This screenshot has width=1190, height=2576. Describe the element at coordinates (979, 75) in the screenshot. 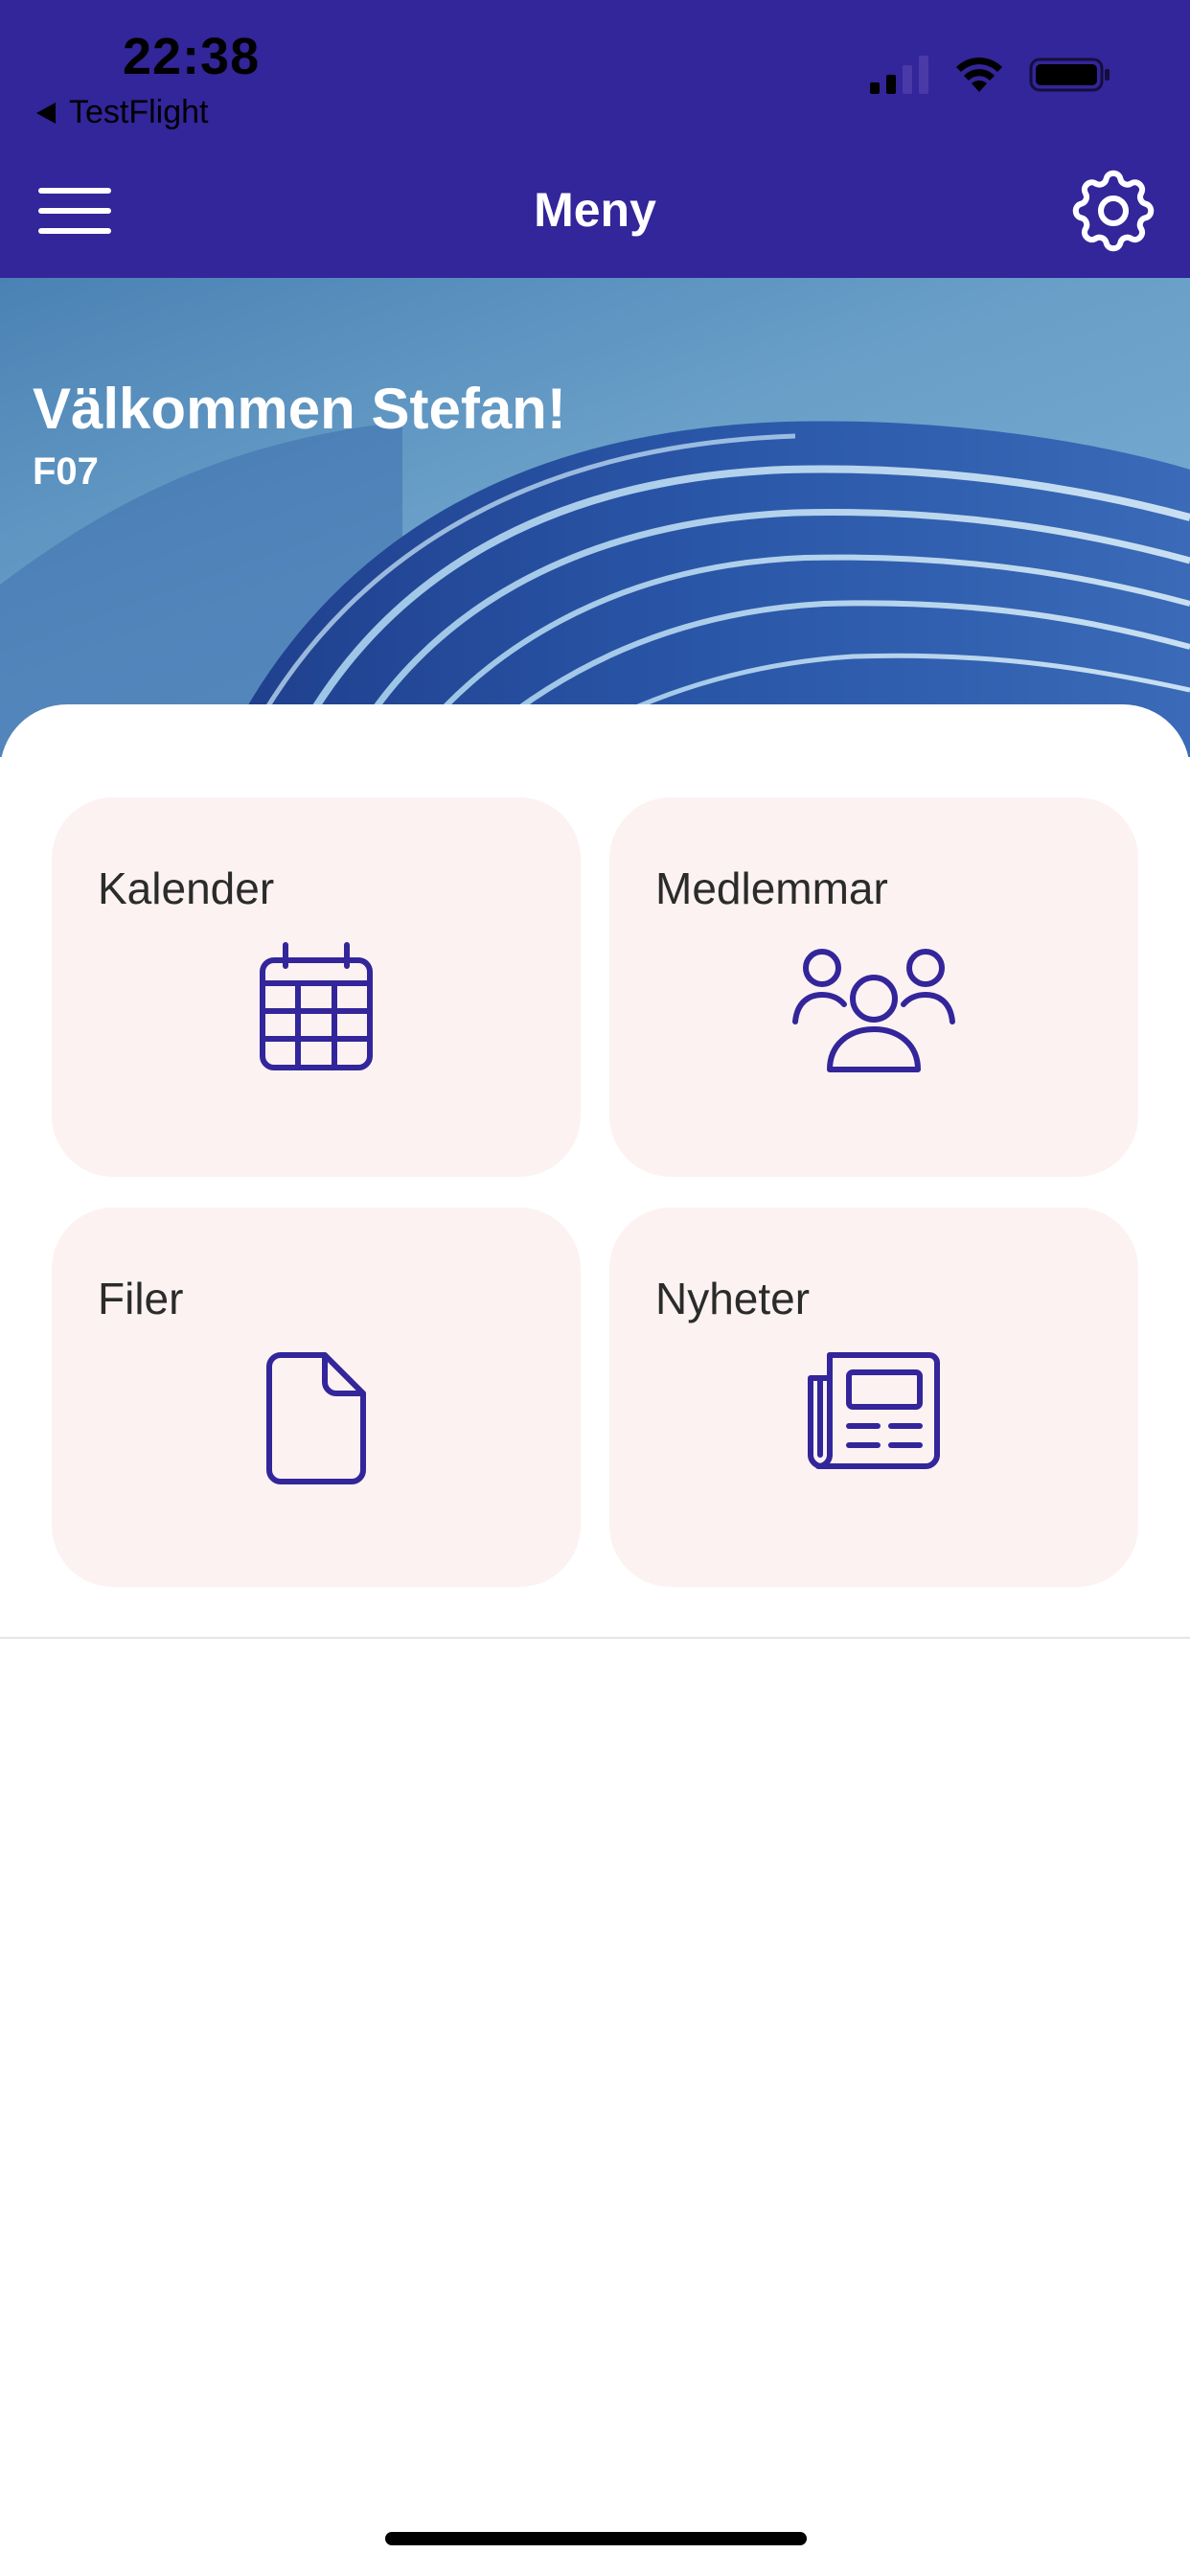

I see `wifi-icon` at that location.